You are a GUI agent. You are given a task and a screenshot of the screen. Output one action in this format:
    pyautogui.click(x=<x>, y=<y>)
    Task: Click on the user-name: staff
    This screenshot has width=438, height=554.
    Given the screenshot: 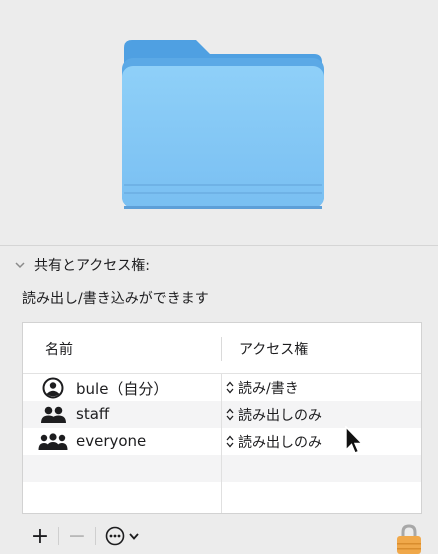 What is the action you would take?
    pyautogui.click(x=93, y=414)
    